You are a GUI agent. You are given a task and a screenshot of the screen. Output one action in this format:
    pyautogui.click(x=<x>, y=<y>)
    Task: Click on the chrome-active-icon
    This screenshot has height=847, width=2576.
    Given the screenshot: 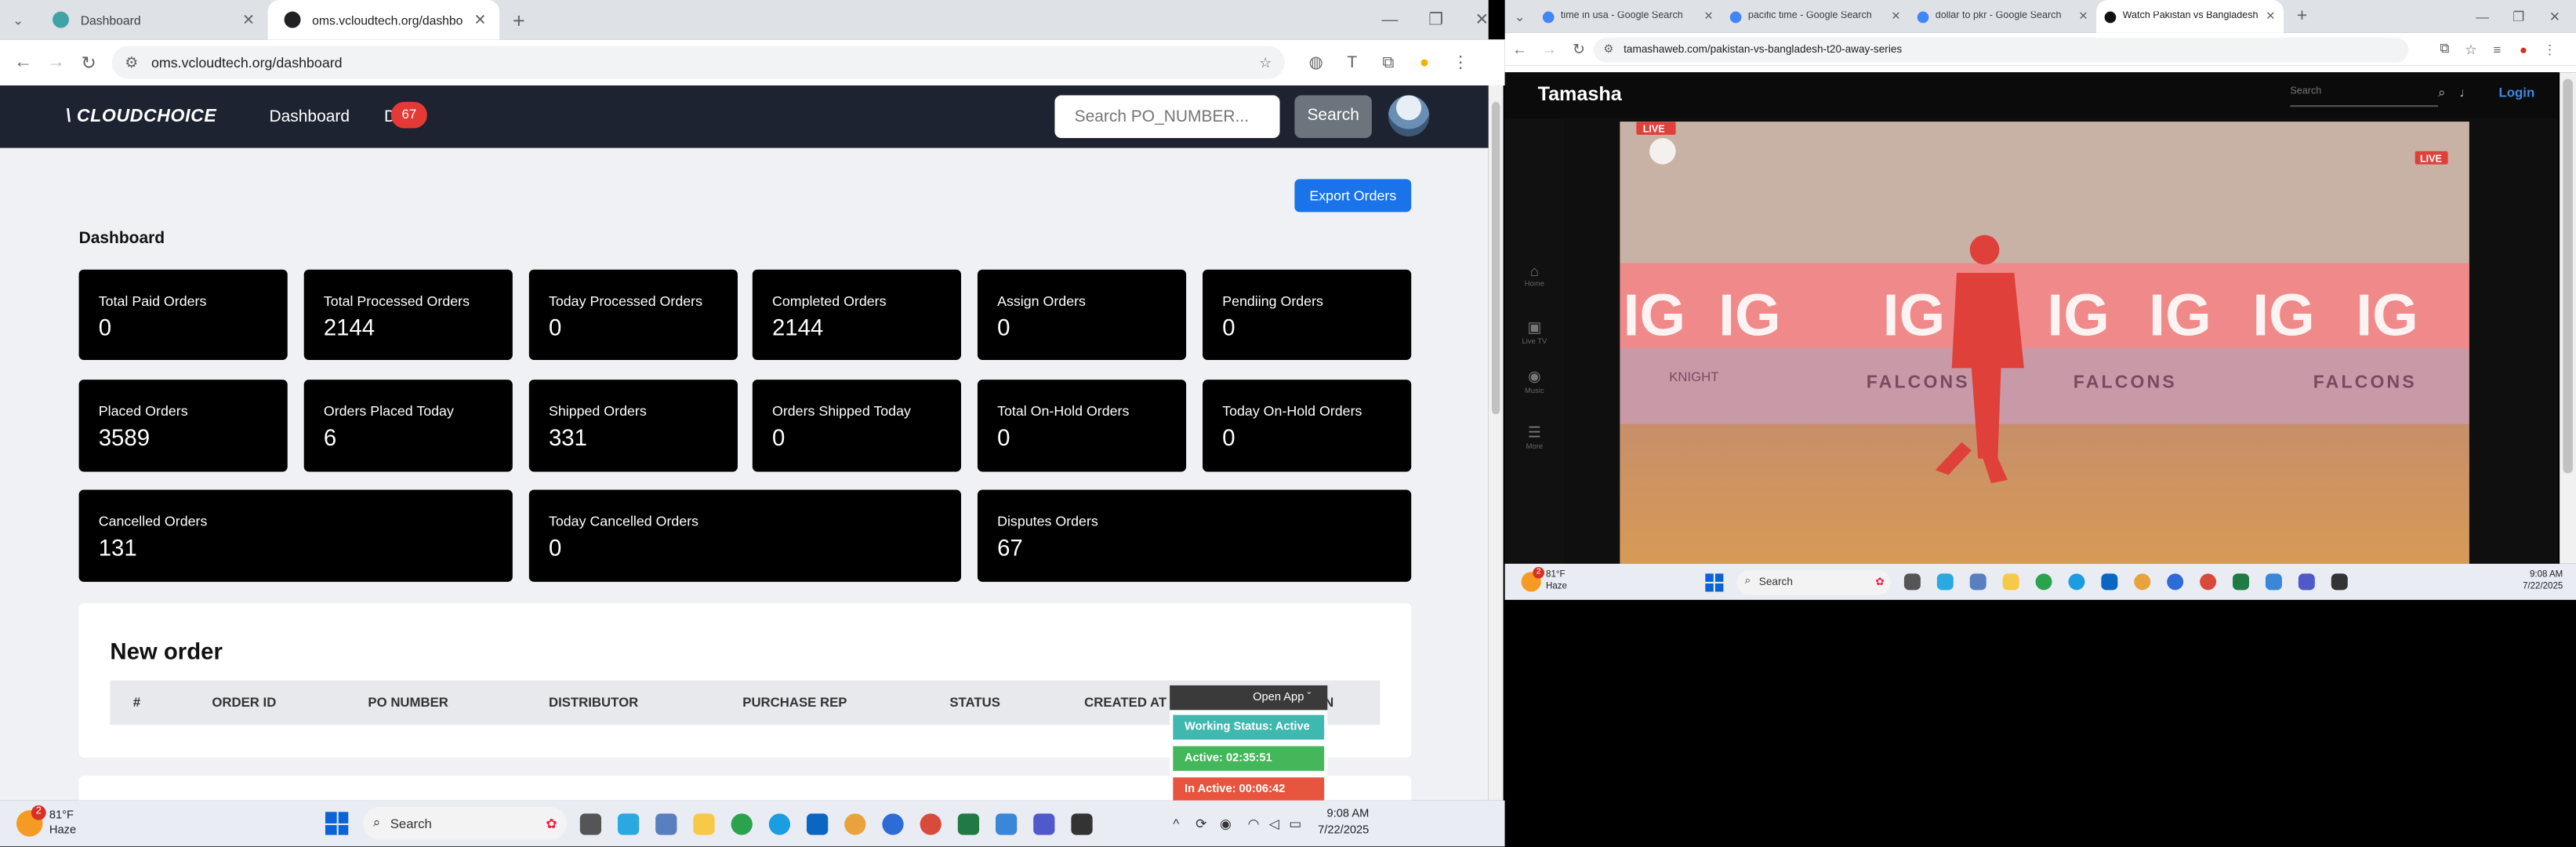 What is the action you would take?
    pyautogui.click(x=931, y=823)
    